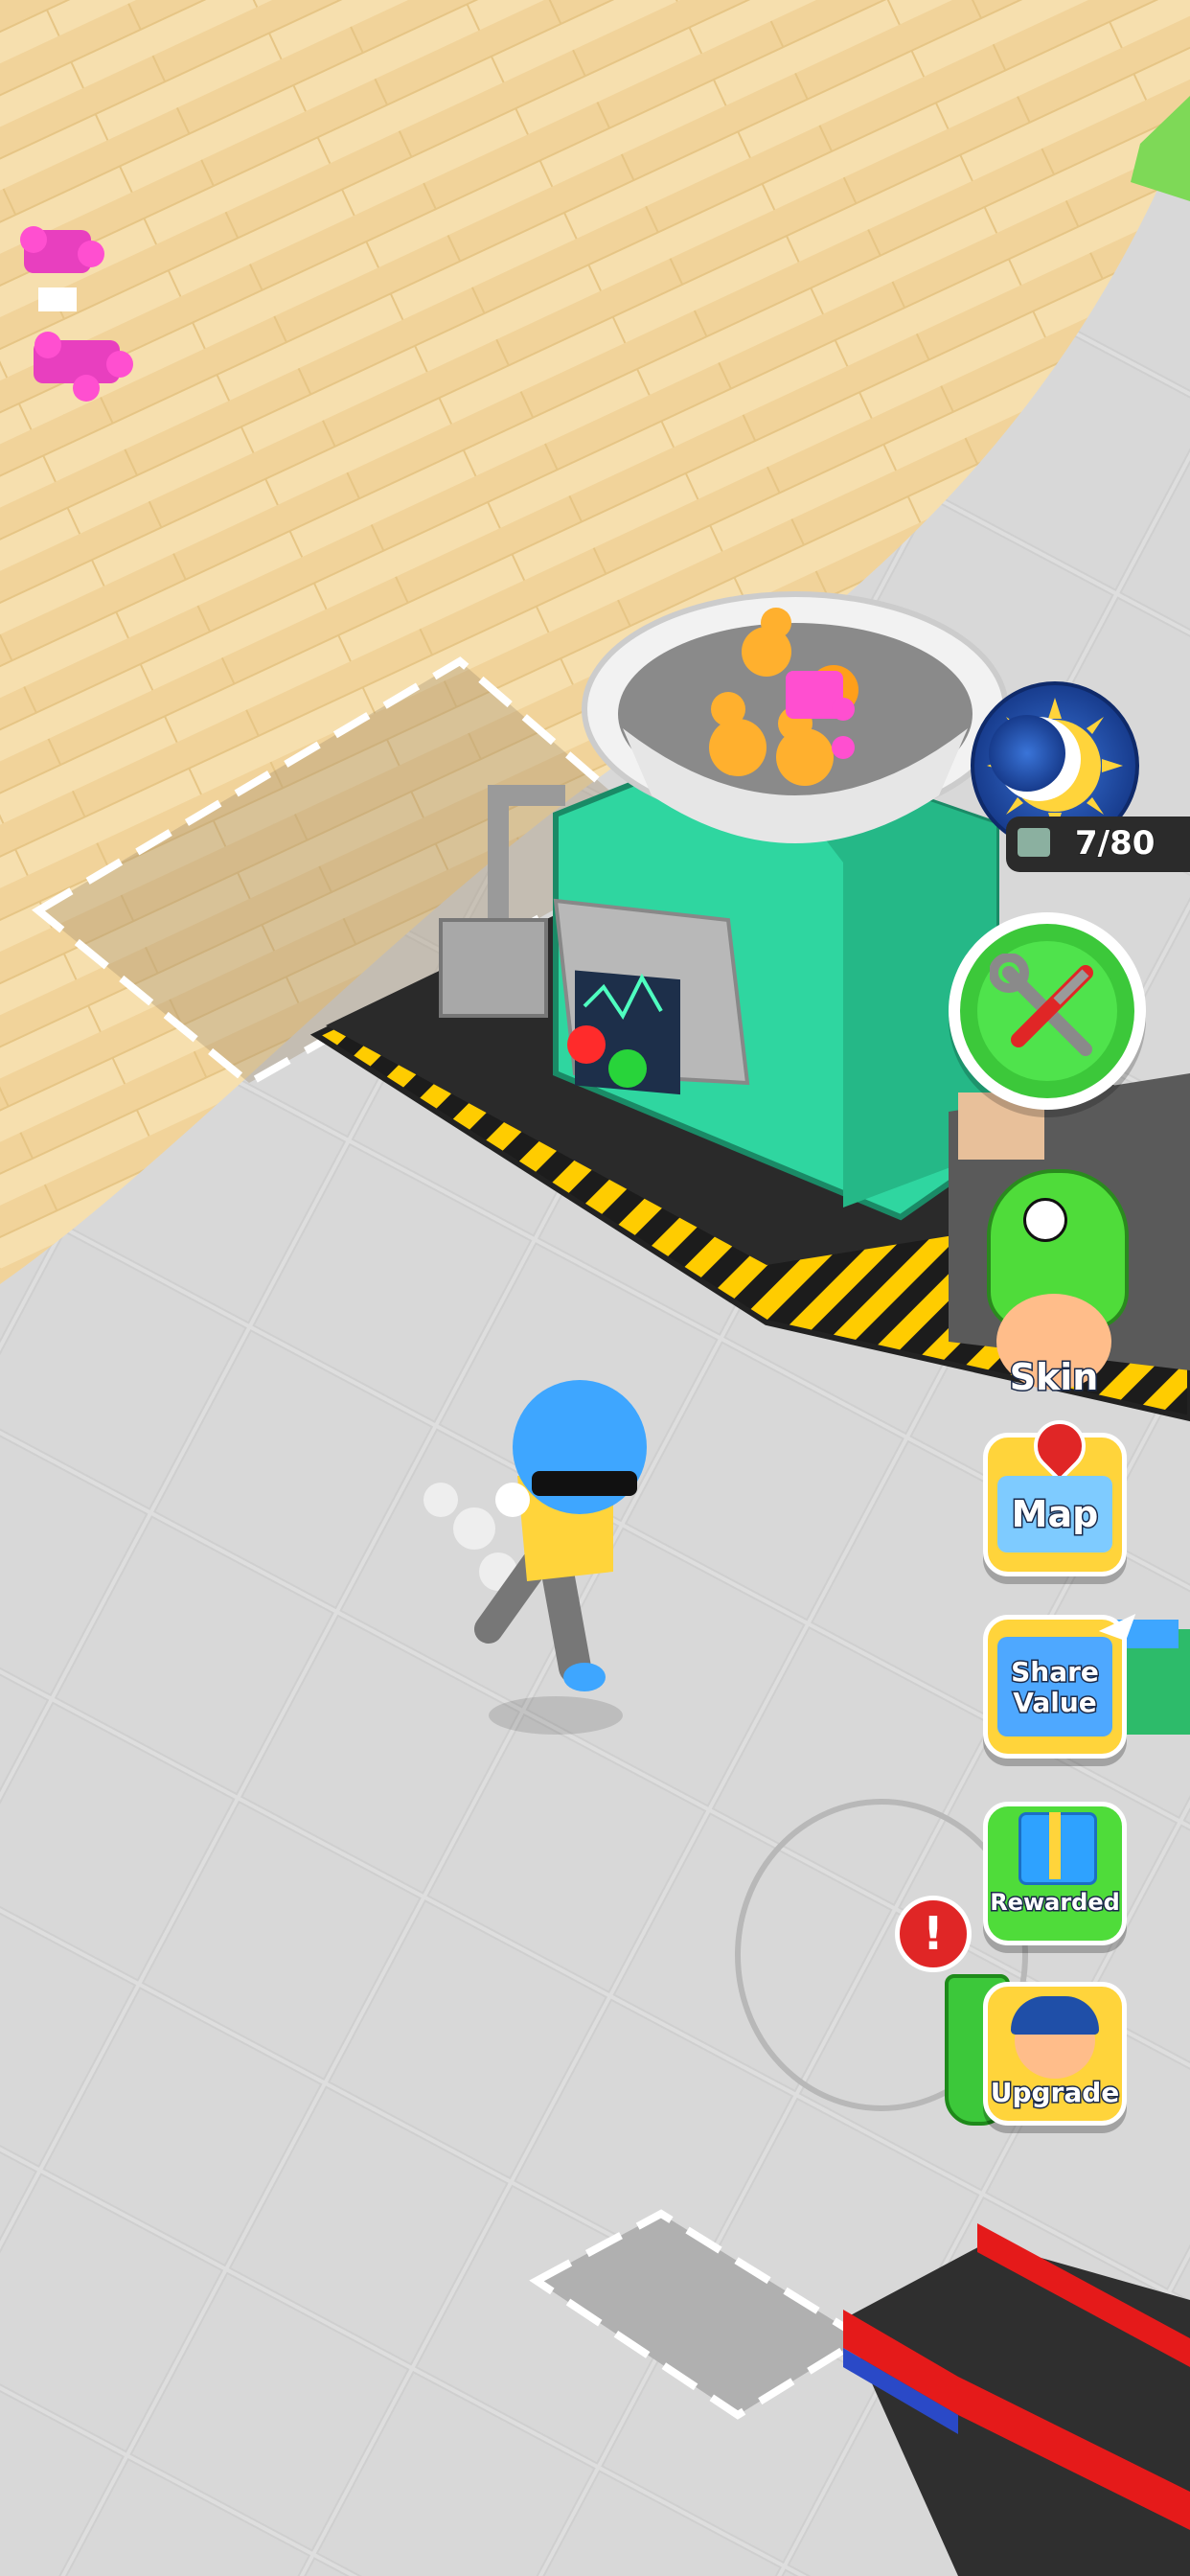  I want to click on build-tools-button, so click(1047, 1011).